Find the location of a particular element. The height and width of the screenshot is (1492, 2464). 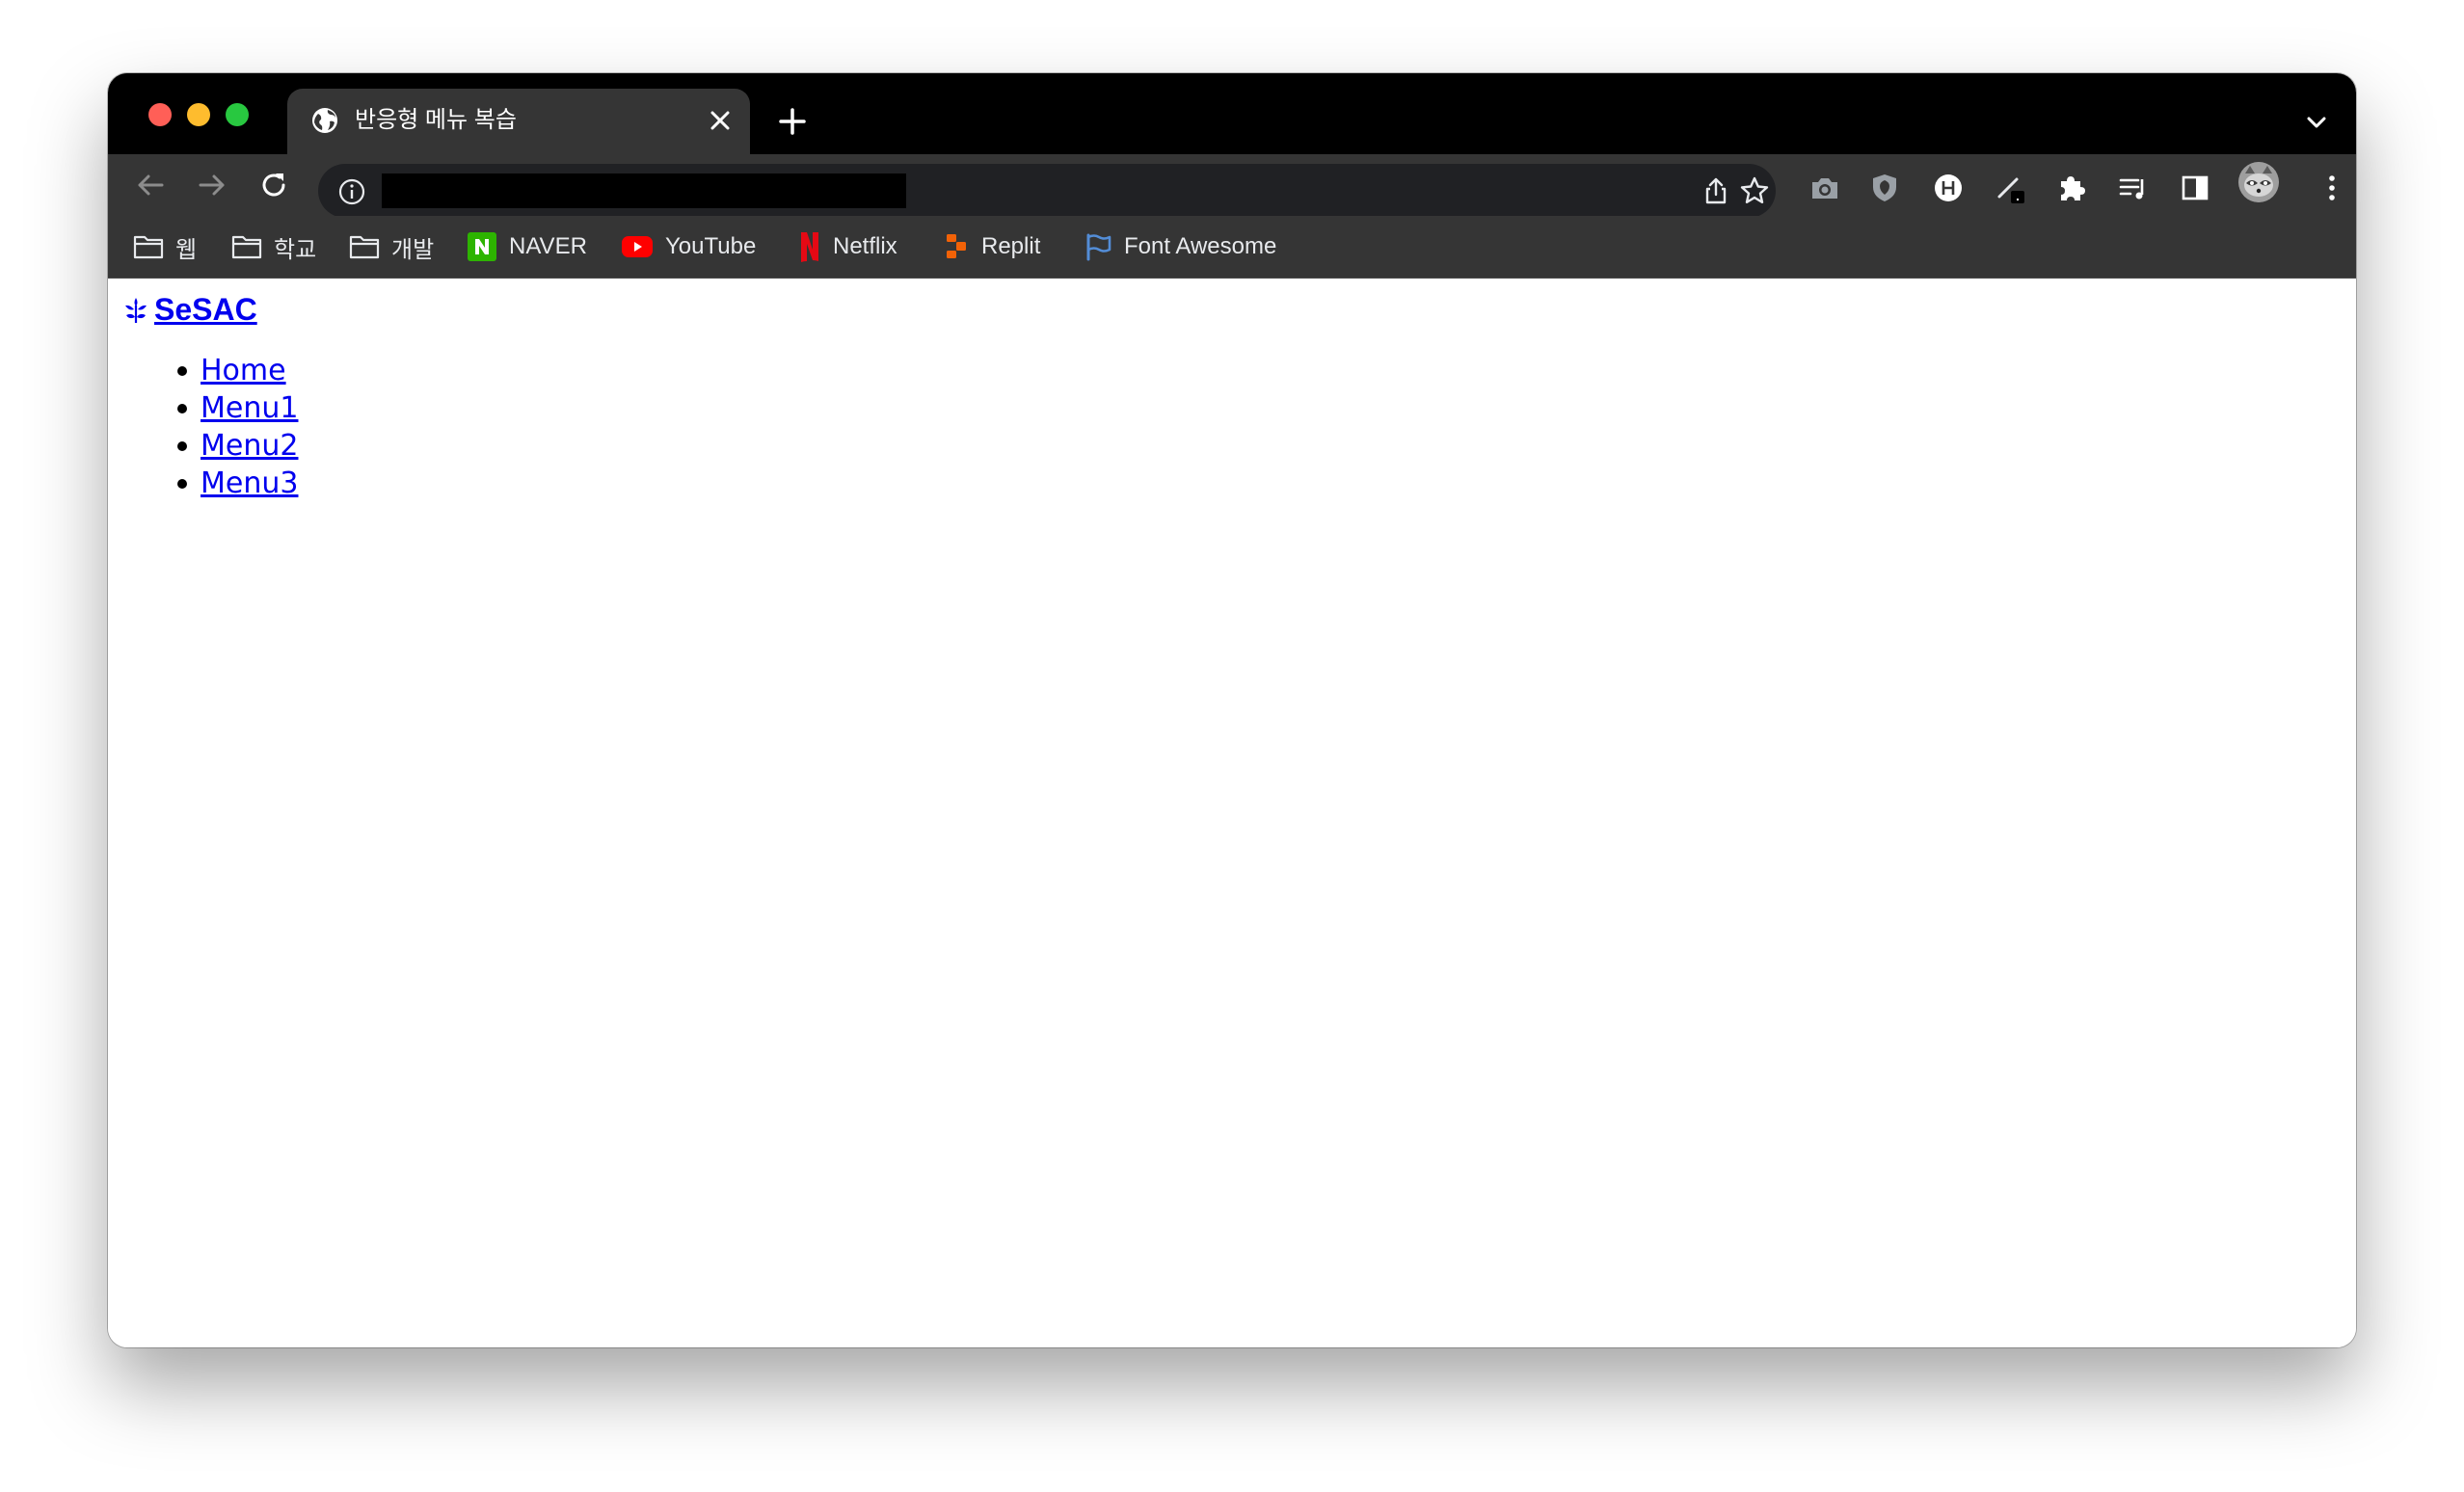

side-panel-icon is located at coordinates (2195, 188).